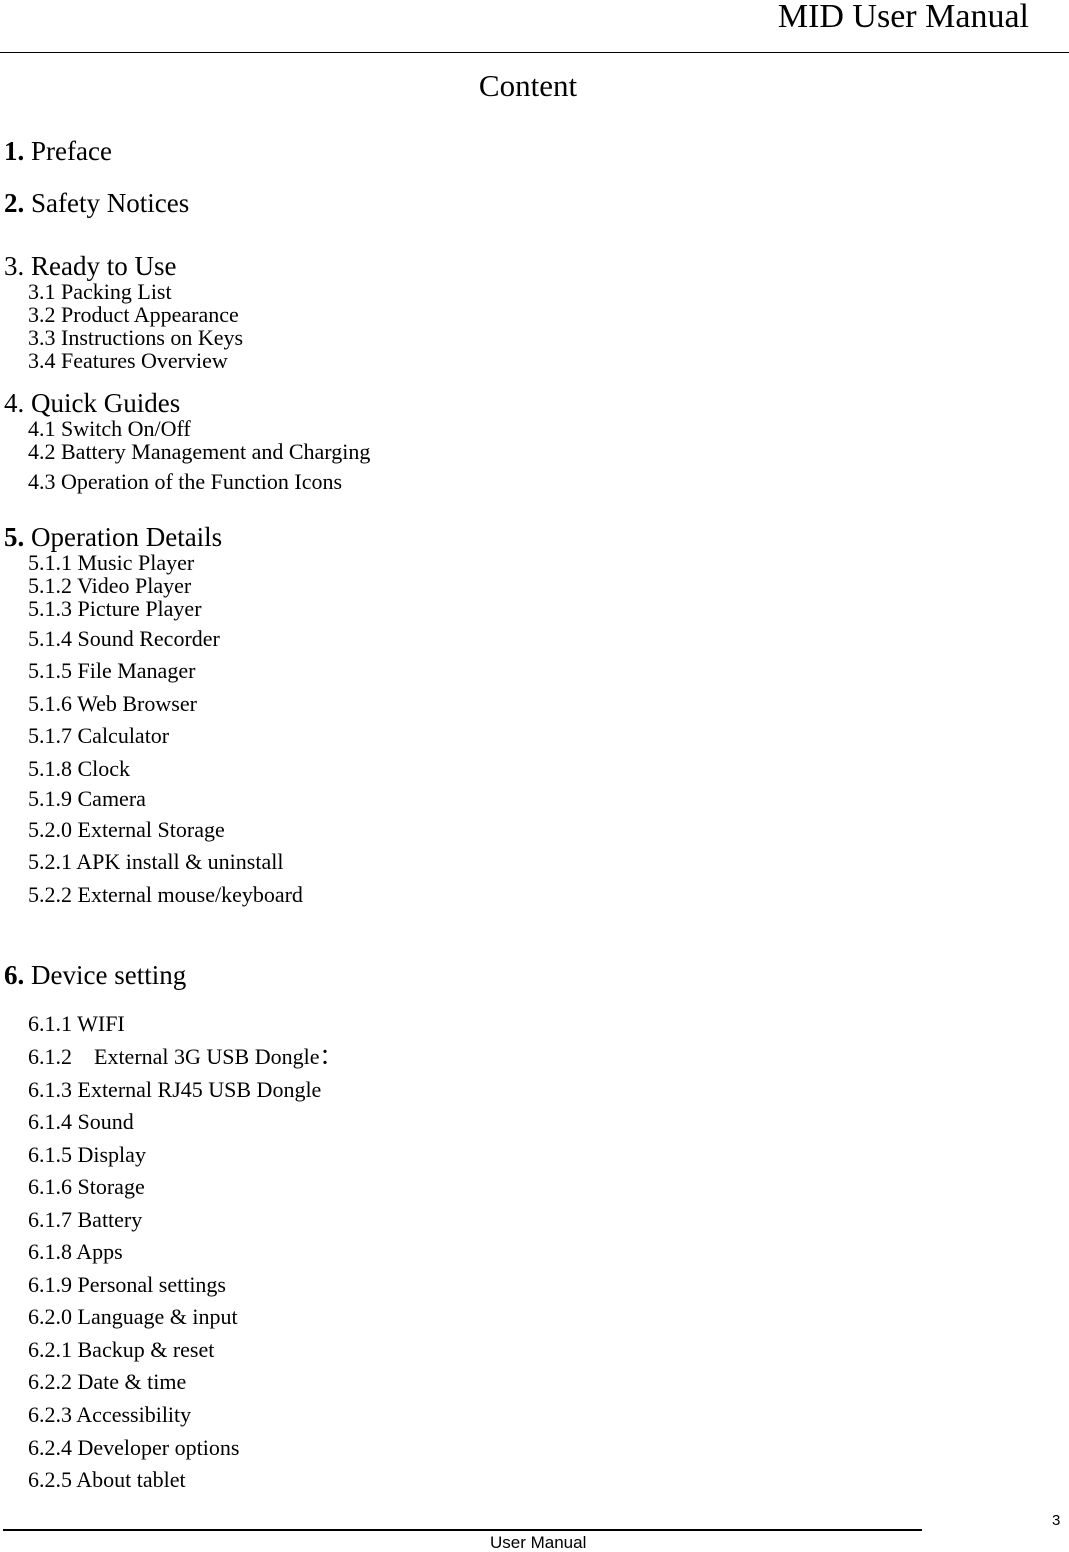  I want to click on toc-item: 6.2.5 About tablet, so click(107, 1480).